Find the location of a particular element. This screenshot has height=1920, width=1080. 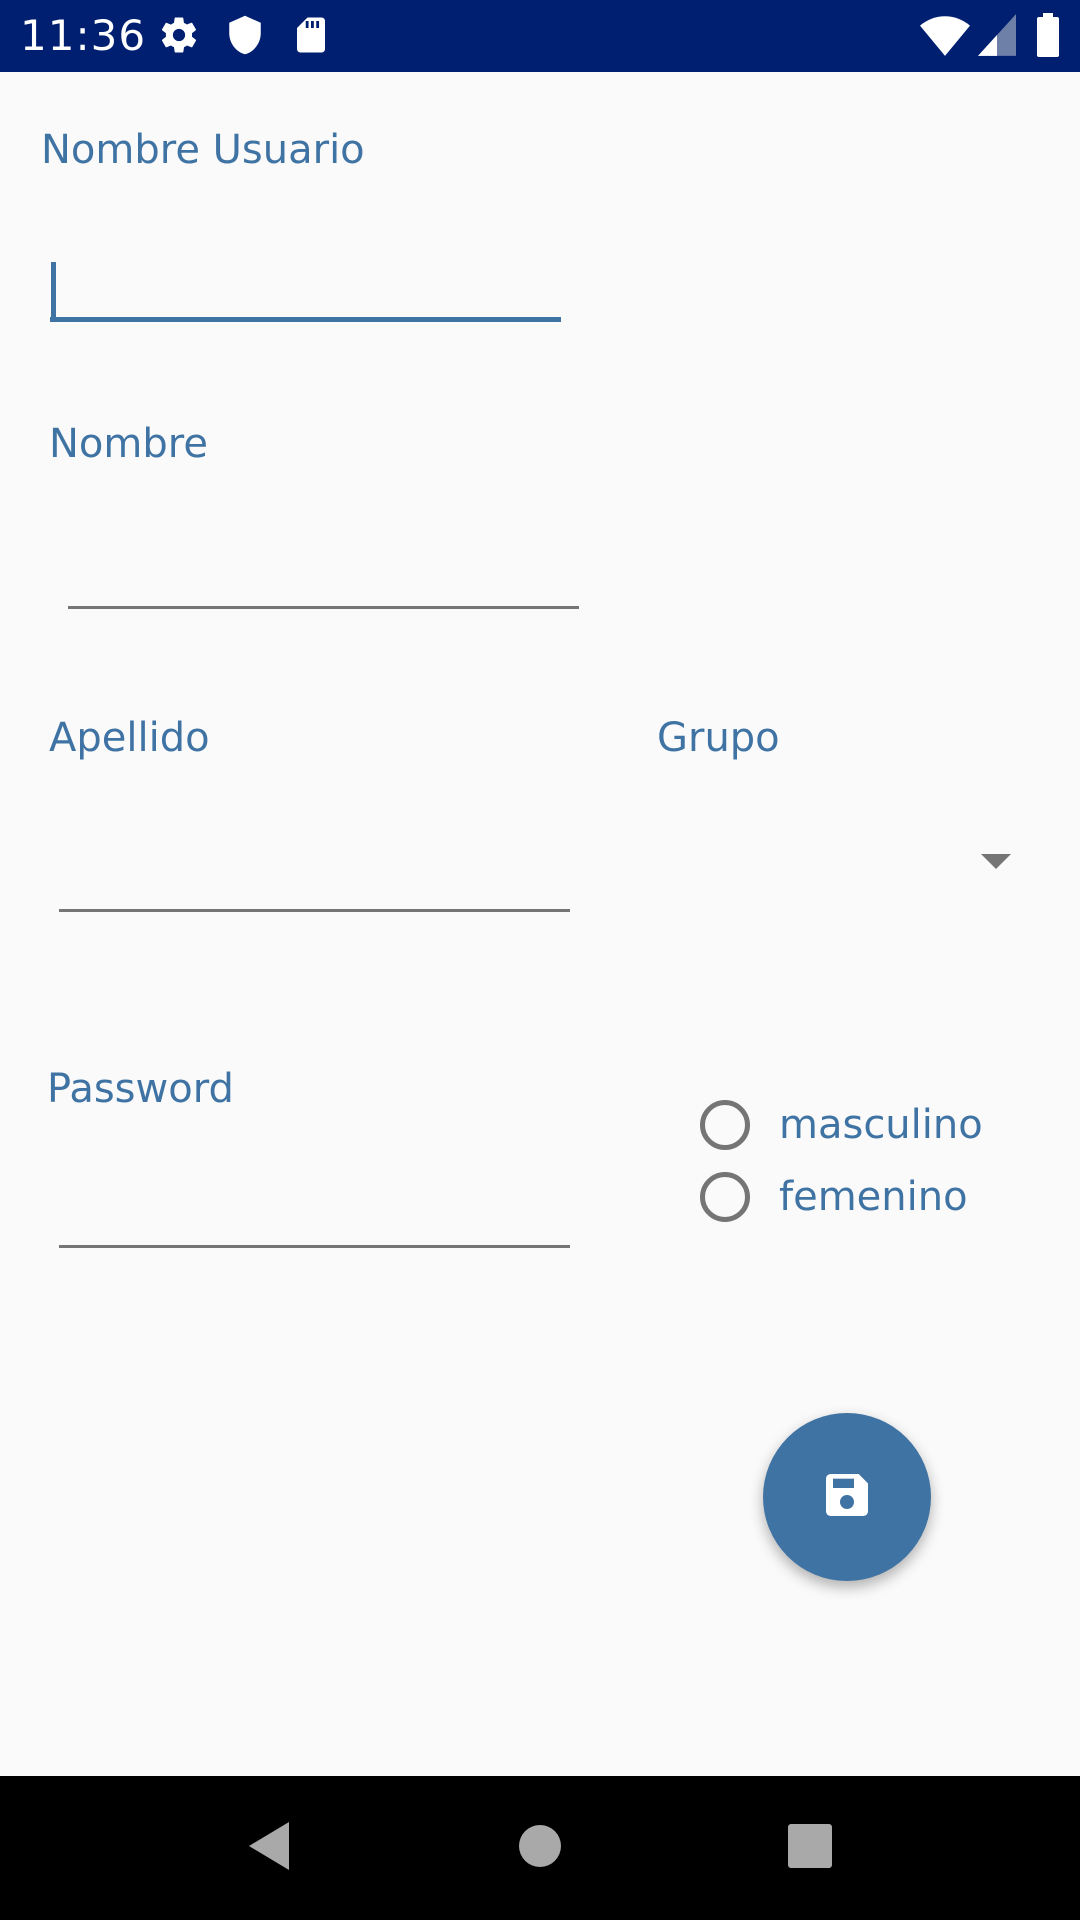

recents-icon is located at coordinates (810, 1848).